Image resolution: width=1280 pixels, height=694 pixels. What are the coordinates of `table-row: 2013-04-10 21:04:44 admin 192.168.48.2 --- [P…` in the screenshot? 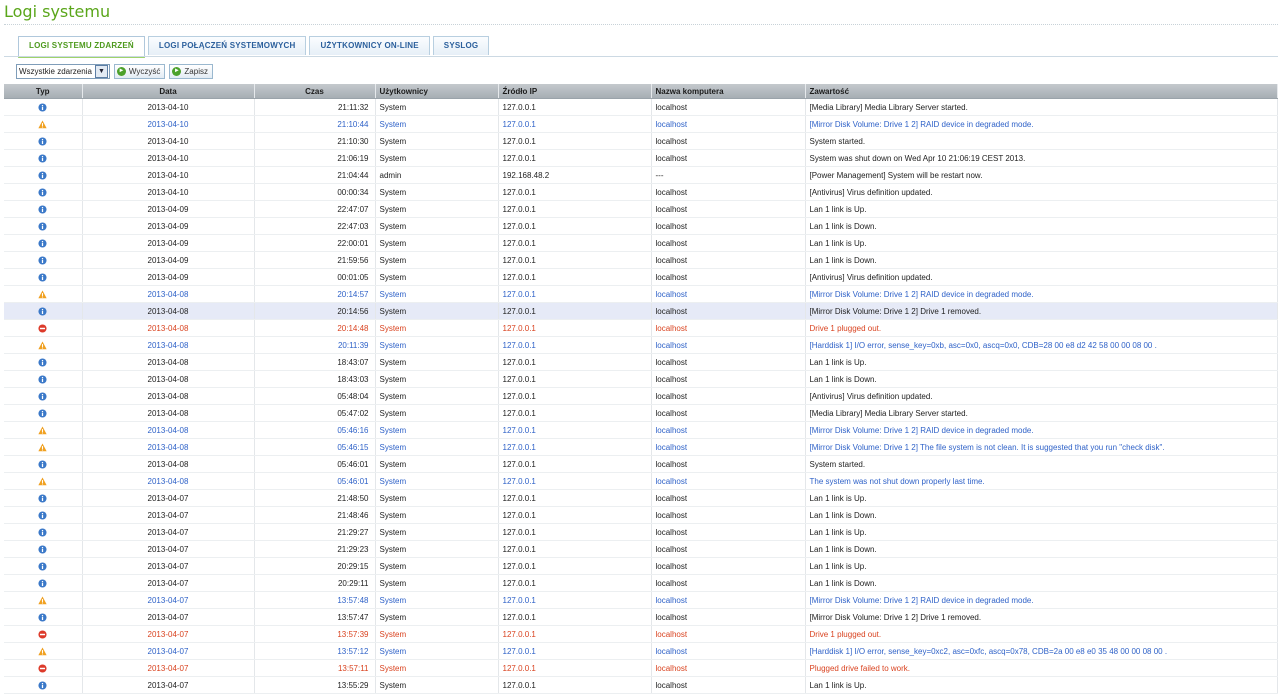 It's located at (641, 175).